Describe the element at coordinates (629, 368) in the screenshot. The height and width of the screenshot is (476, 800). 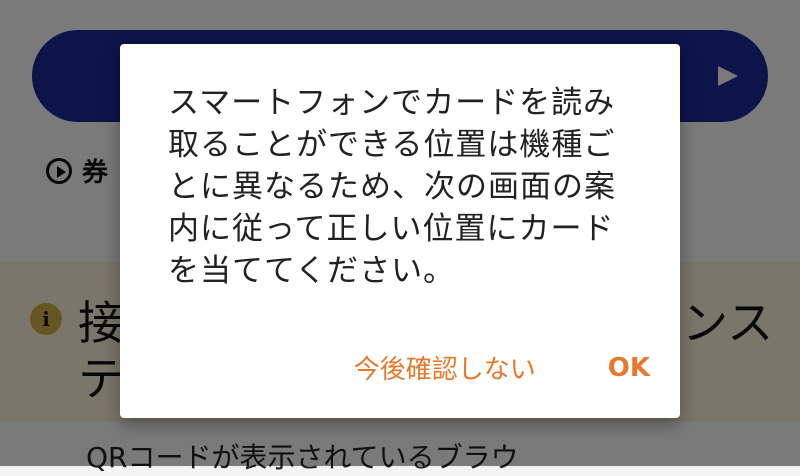
I see `ok-button: OK` at that location.